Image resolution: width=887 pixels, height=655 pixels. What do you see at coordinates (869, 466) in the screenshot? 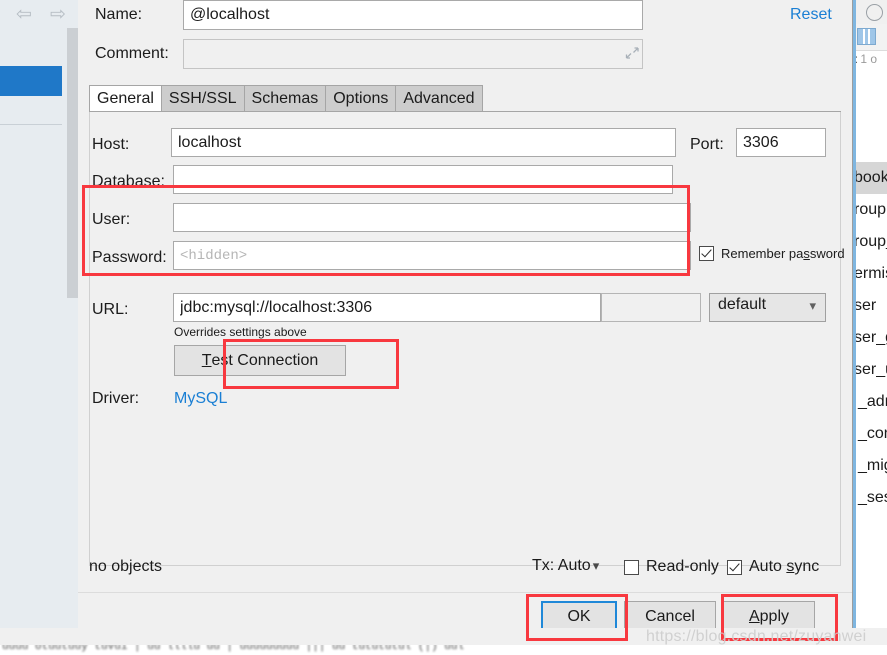
I see `tree-item: _mig` at bounding box center [869, 466].